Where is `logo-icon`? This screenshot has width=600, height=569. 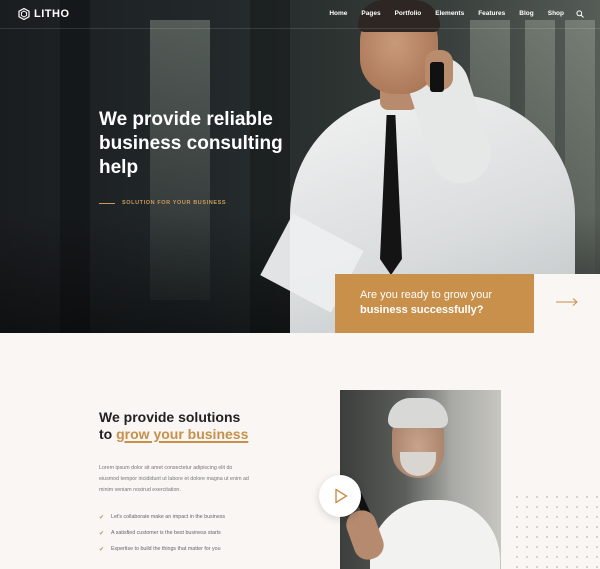
logo-icon is located at coordinates (24, 14).